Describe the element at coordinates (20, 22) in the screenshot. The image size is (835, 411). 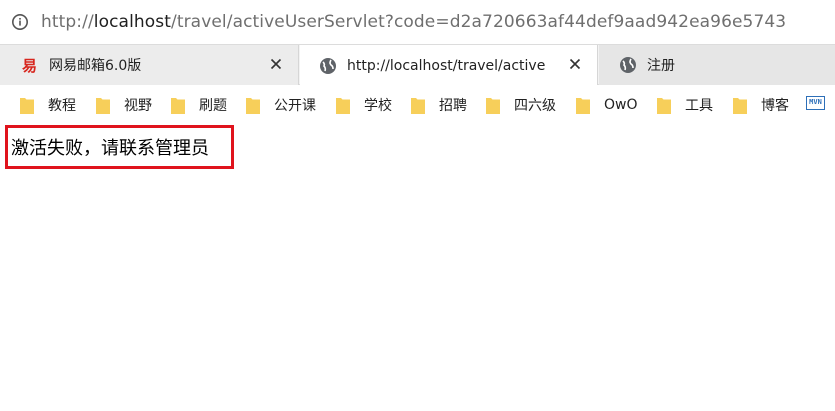
I see `info-icon` at that location.